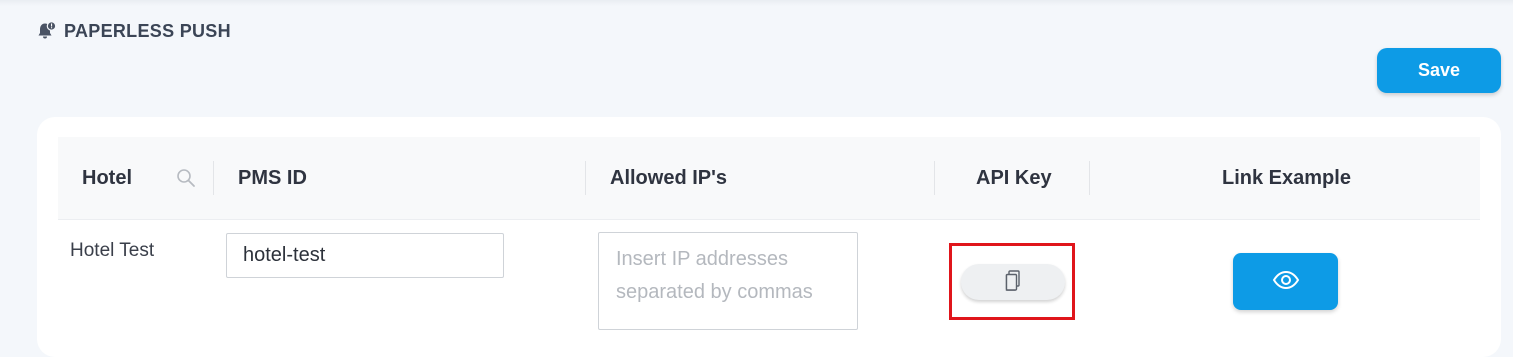 The width and height of the screenshot is (1513, 357). Describe the element at coordinates (47, 31) in the screenshot. I see `bell-icon` at that location.